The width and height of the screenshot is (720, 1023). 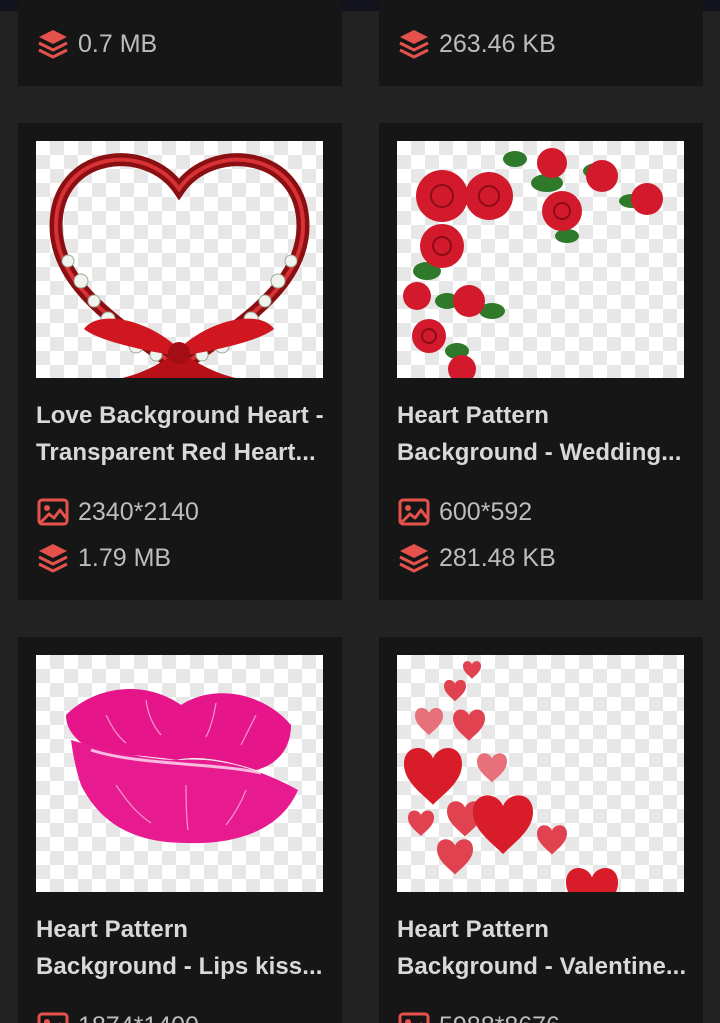 I want to click on title-line: Love Background Heart -, so click(x=180, y=415).